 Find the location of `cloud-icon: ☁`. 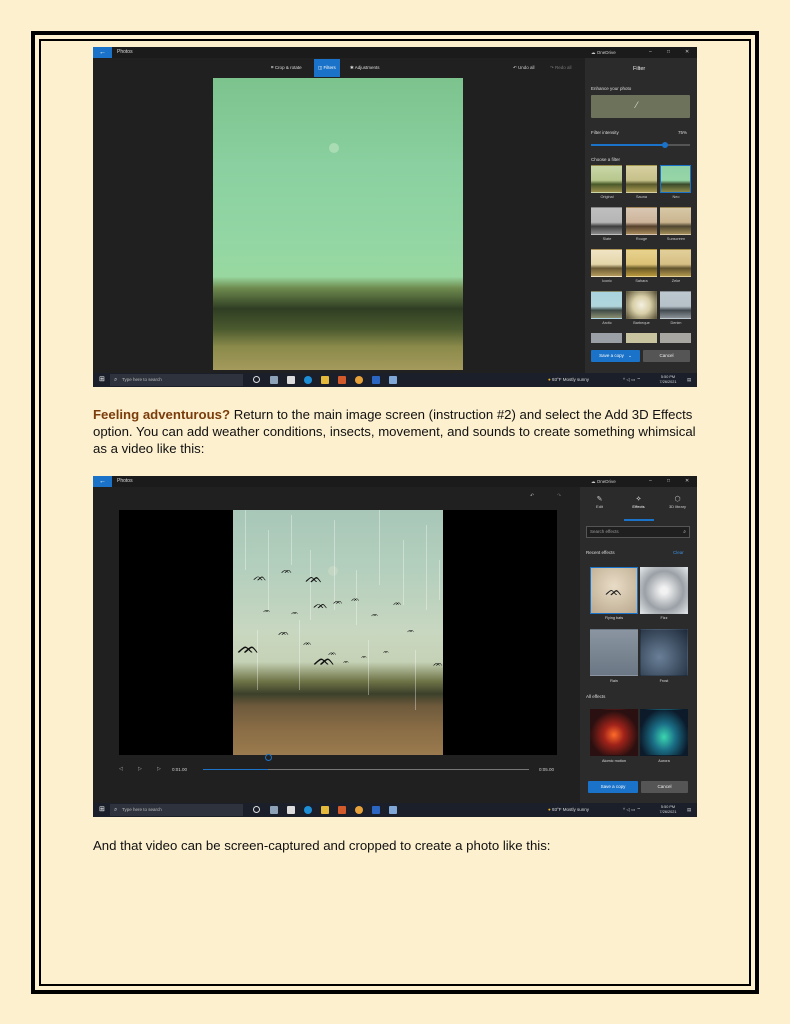

cloud-icon: ☁ is located at coordinates (593, 52).